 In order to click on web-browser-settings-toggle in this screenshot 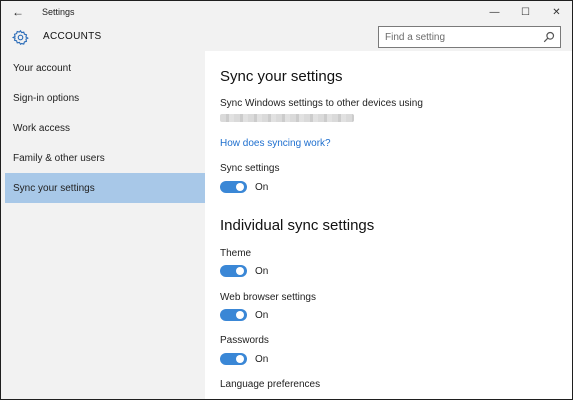, I will do `click(233, 315)`.